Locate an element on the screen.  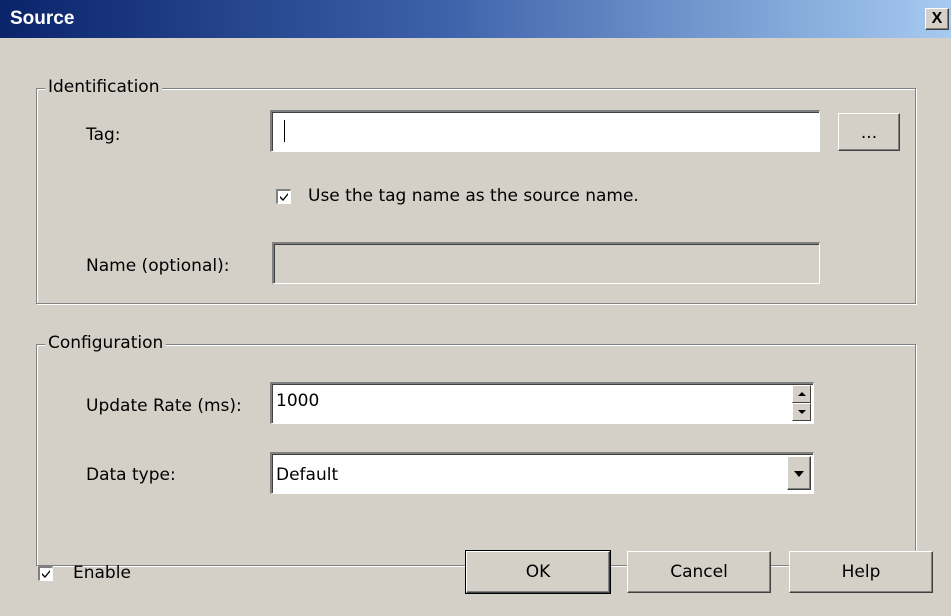
spin-up-button is located at coordinates (801, 394).